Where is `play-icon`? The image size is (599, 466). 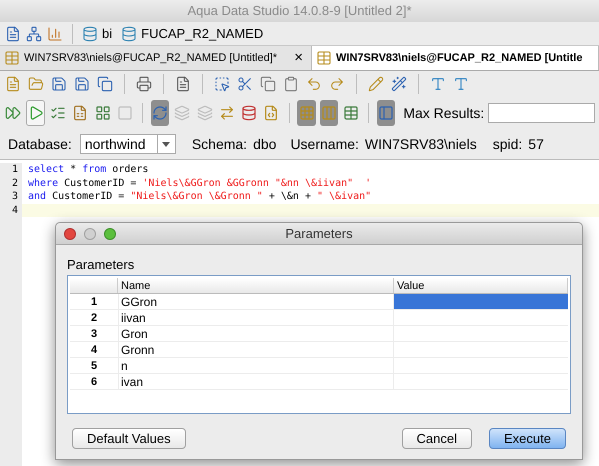
play-icon is located at coordinates (36, 113).